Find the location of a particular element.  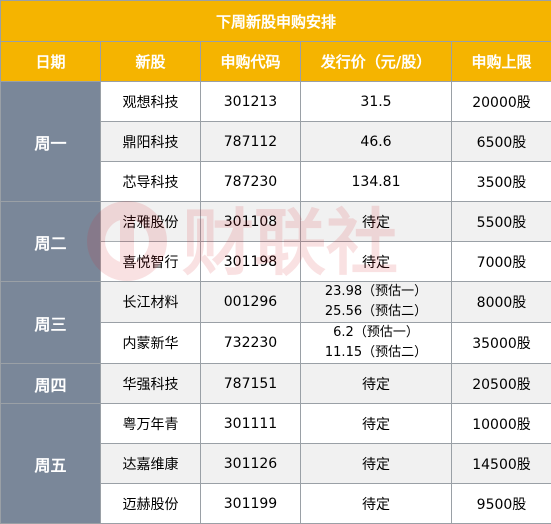

stock-limit: 9500股 is located at coordinates (501, 504).